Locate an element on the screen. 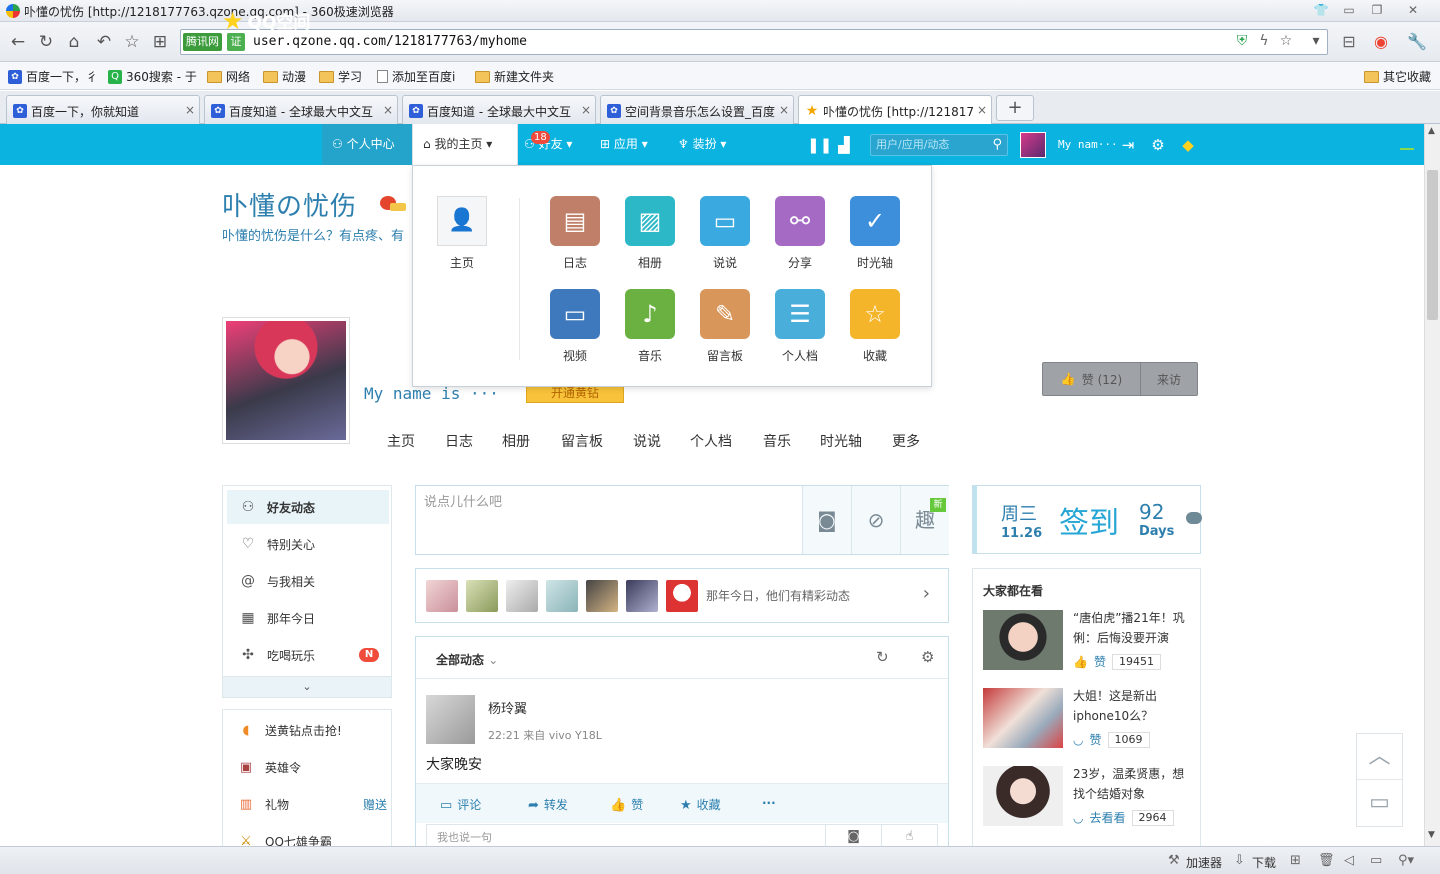 This screenshot has height=874, width=1440. leftnav-food-fun: ✣ 吃喝玩乐 N is located at coordinates (308, 655).